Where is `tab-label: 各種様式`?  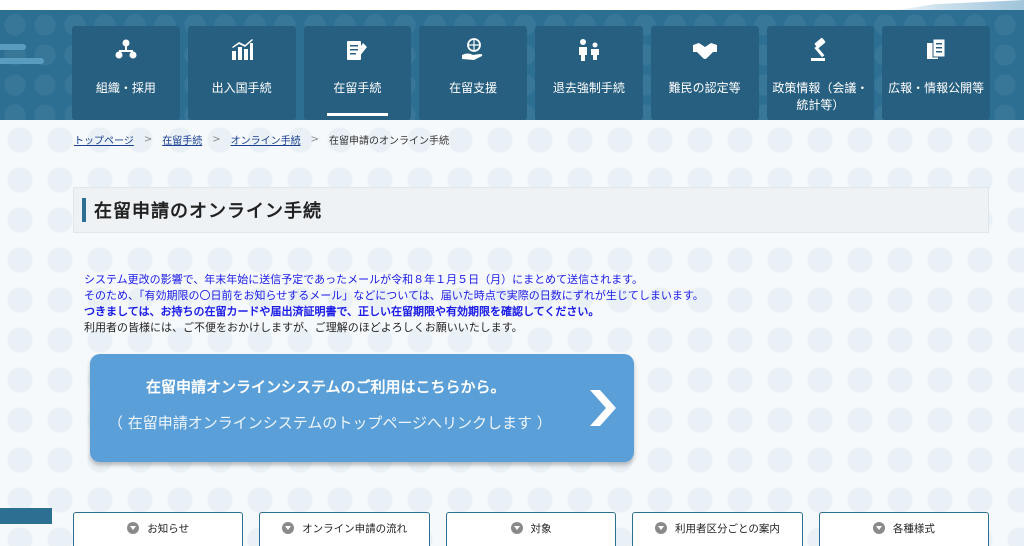 tab-label: 各種様式 is located at coordinates (913, 528).